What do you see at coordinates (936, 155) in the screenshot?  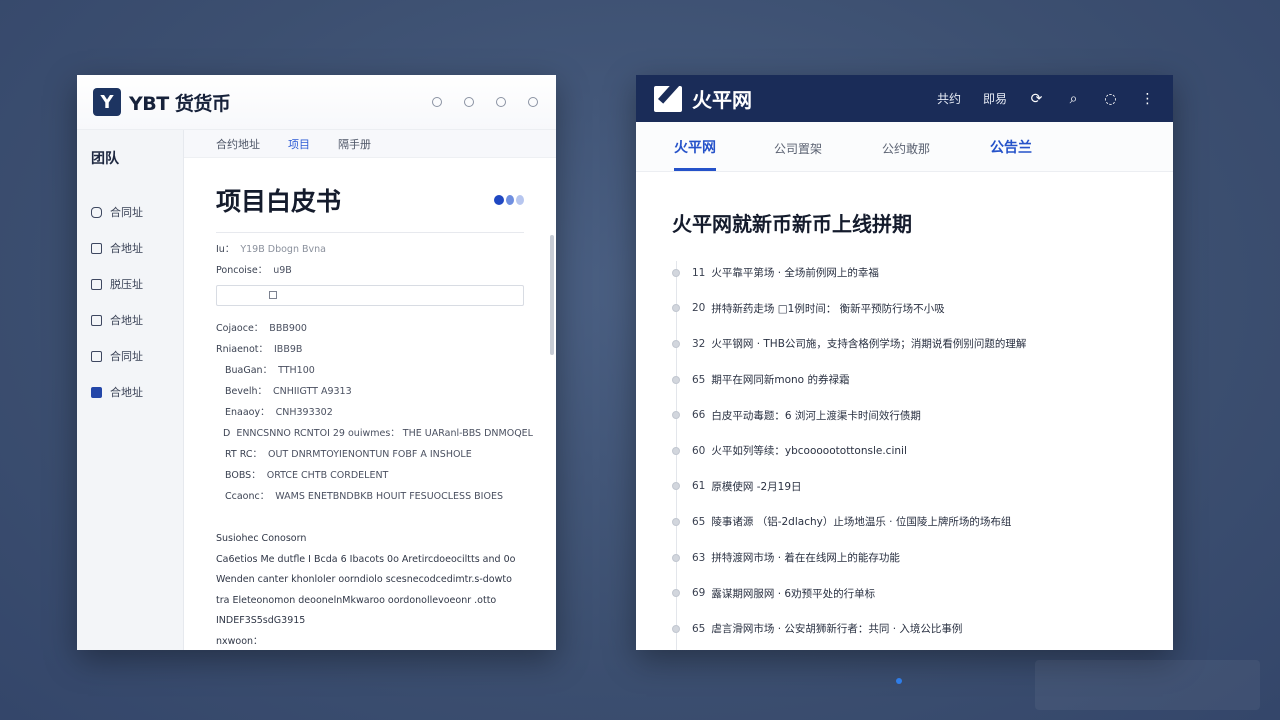 I see `tab-contract: 公约敢那` at bounding box center [936, 155].